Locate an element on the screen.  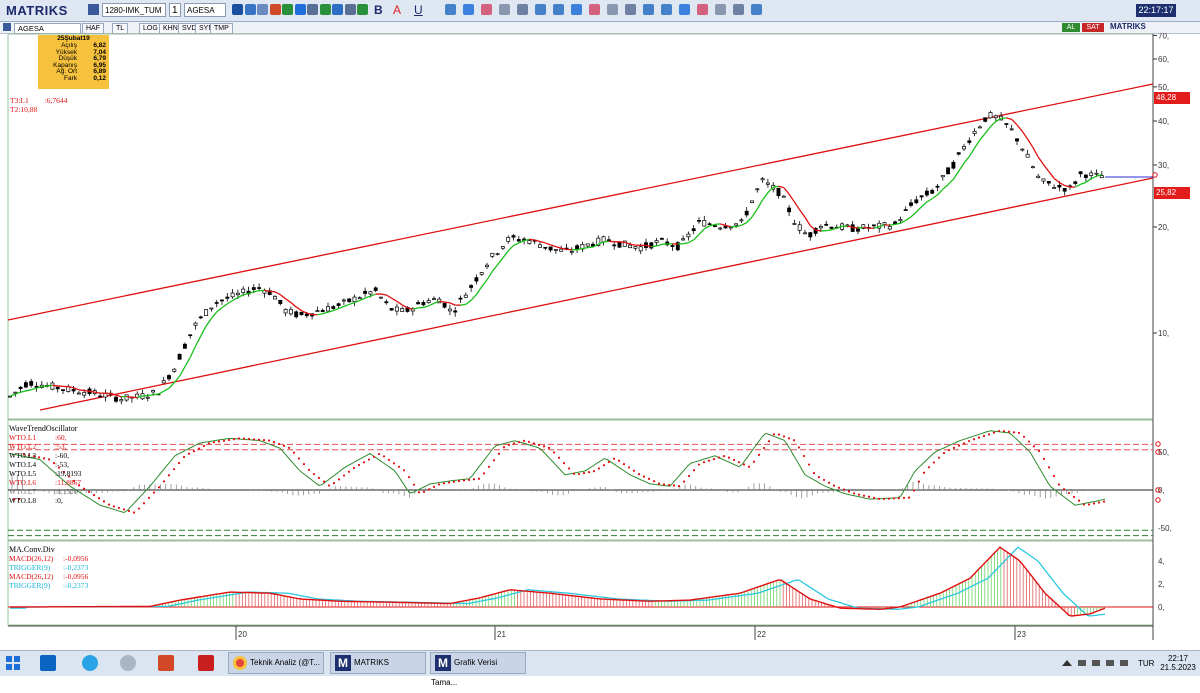
arrow-right-icon is located at coordinates (666, 9).